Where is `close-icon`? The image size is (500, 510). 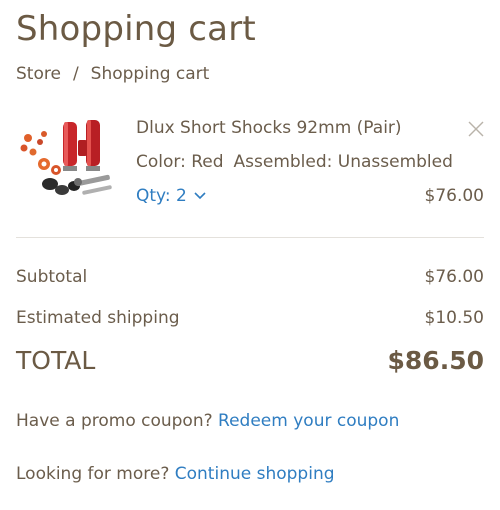 close-icon is located at coordinates (476, 129).